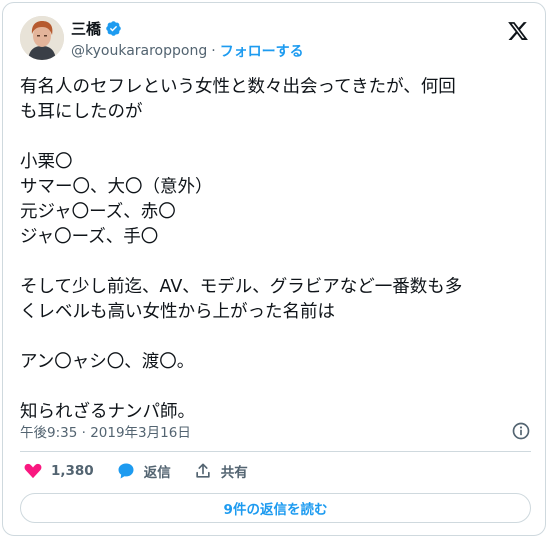 This screenshot has height=540, width=550. I want to click on x-logo-icon, so click(518, 31).